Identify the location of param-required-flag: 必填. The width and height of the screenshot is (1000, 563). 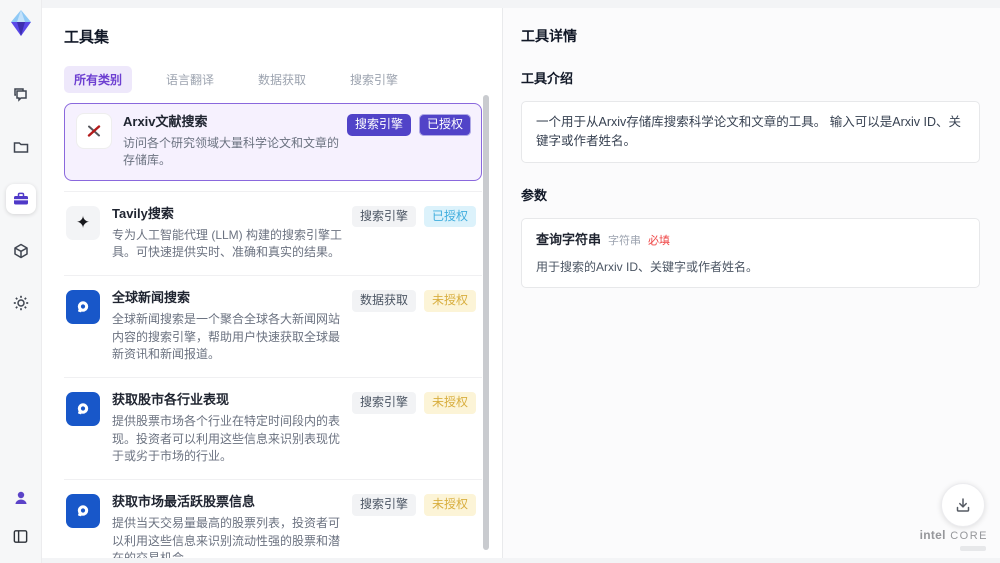
(659, 240).